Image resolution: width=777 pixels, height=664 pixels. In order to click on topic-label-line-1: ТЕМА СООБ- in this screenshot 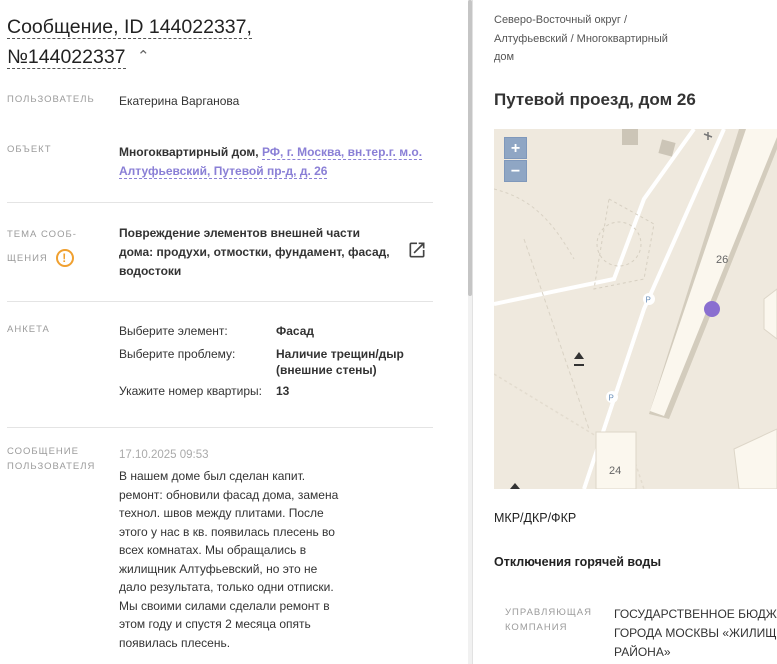, I will do `click(42, 234)`.